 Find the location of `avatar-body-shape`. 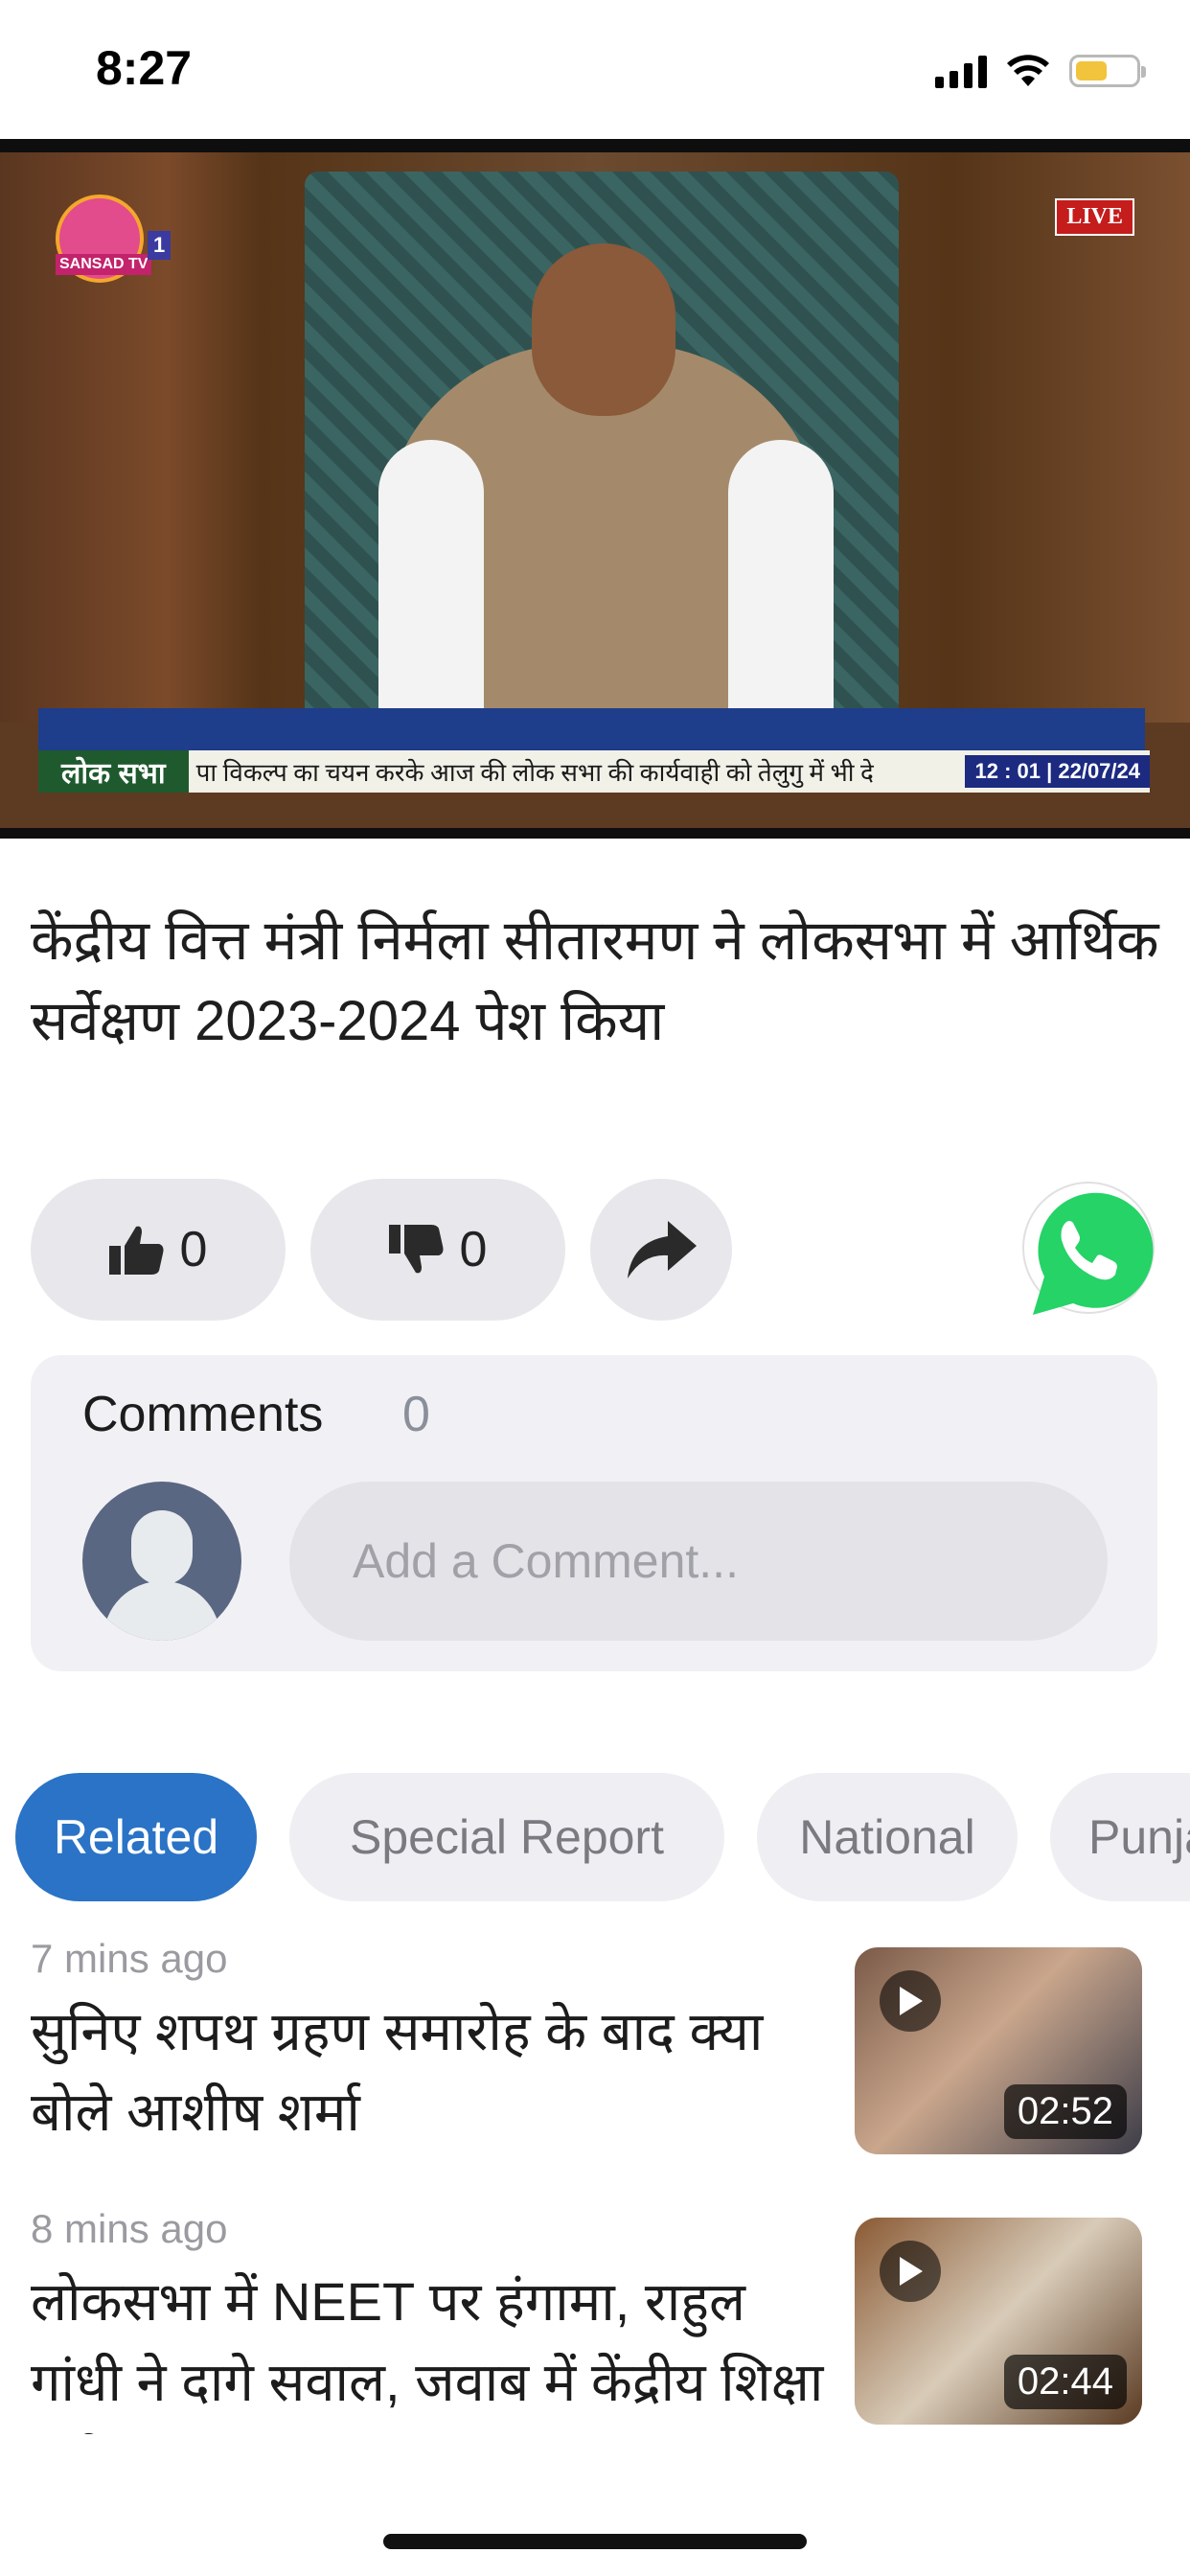

avatar-body-shape is located at coordinates (162, 1611).